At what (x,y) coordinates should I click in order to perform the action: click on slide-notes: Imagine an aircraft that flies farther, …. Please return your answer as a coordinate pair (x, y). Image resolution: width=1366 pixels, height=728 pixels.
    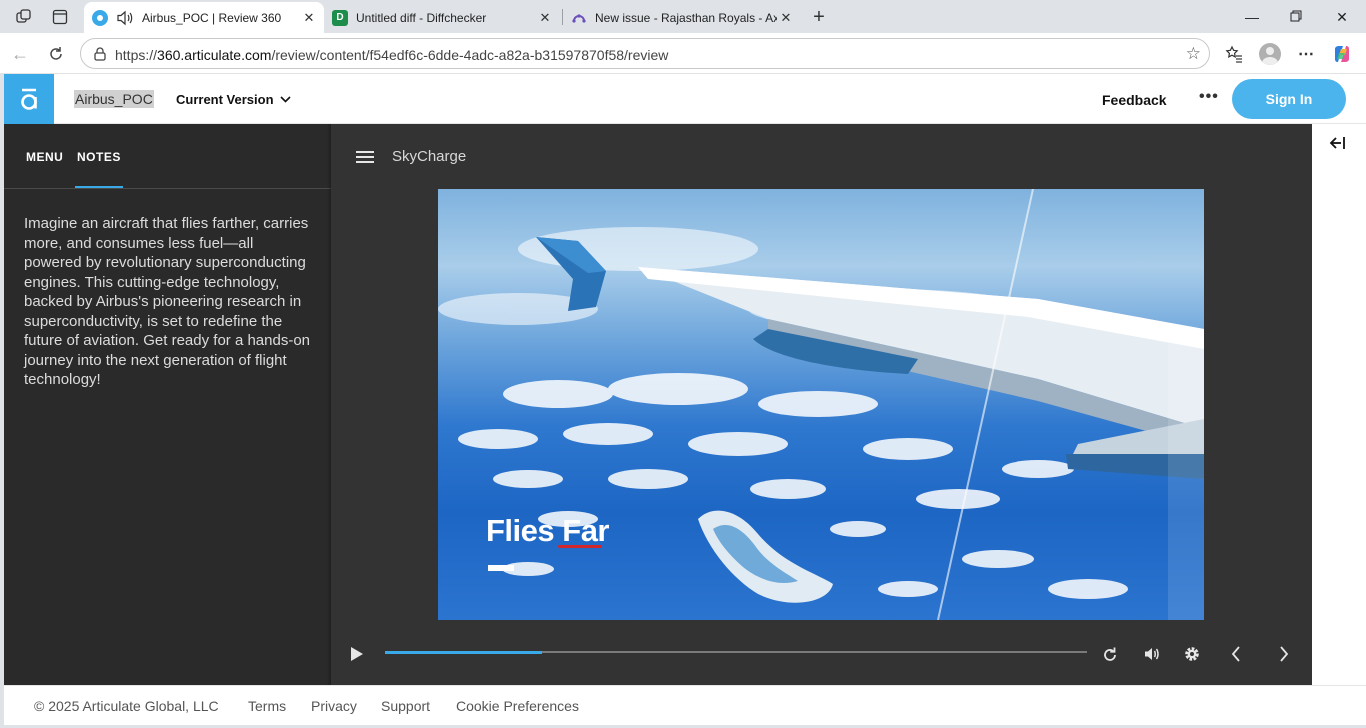
    Looking at the image, I should click on (167, 301).